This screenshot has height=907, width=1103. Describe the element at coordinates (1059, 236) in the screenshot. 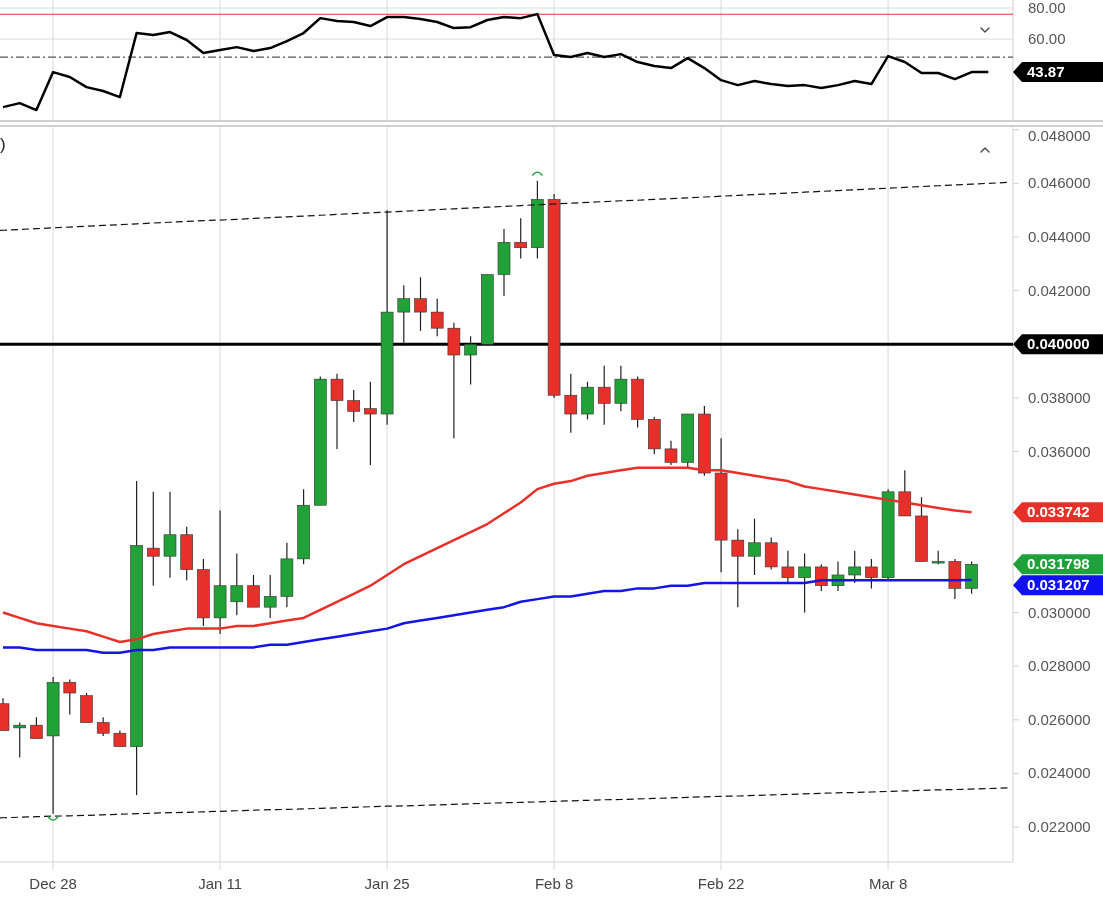

I see `axis-label: 0.044000` at that location.